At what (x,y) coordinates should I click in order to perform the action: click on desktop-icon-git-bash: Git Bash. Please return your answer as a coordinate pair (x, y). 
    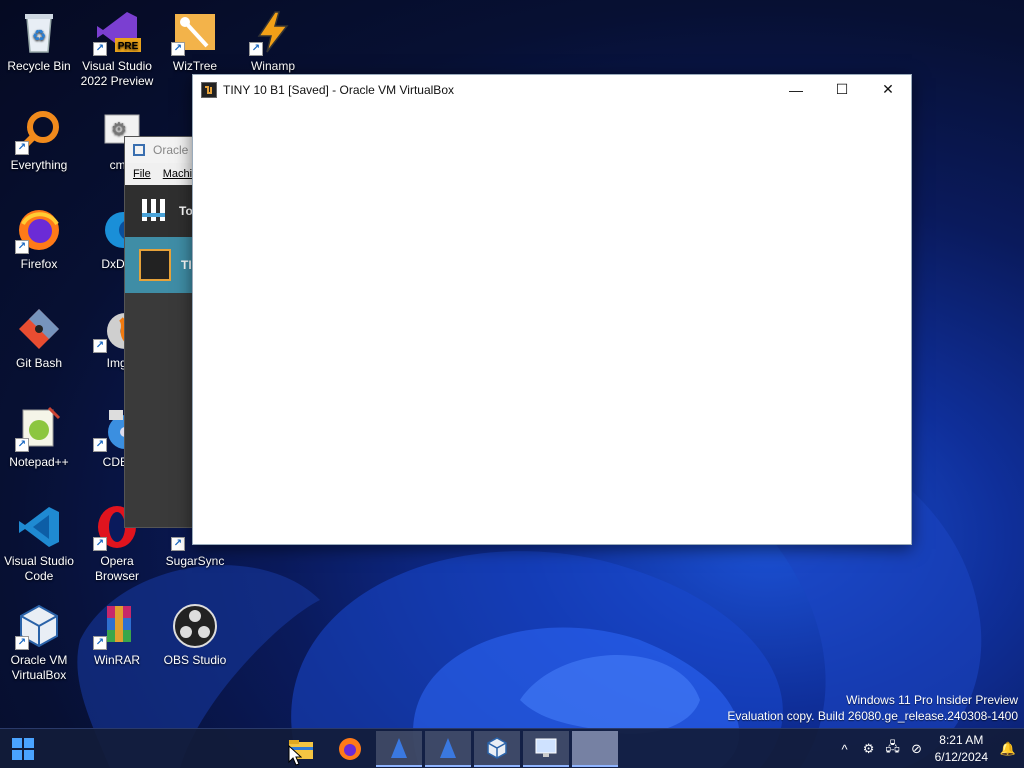
    Looking at the image, I should click on (39, 347).